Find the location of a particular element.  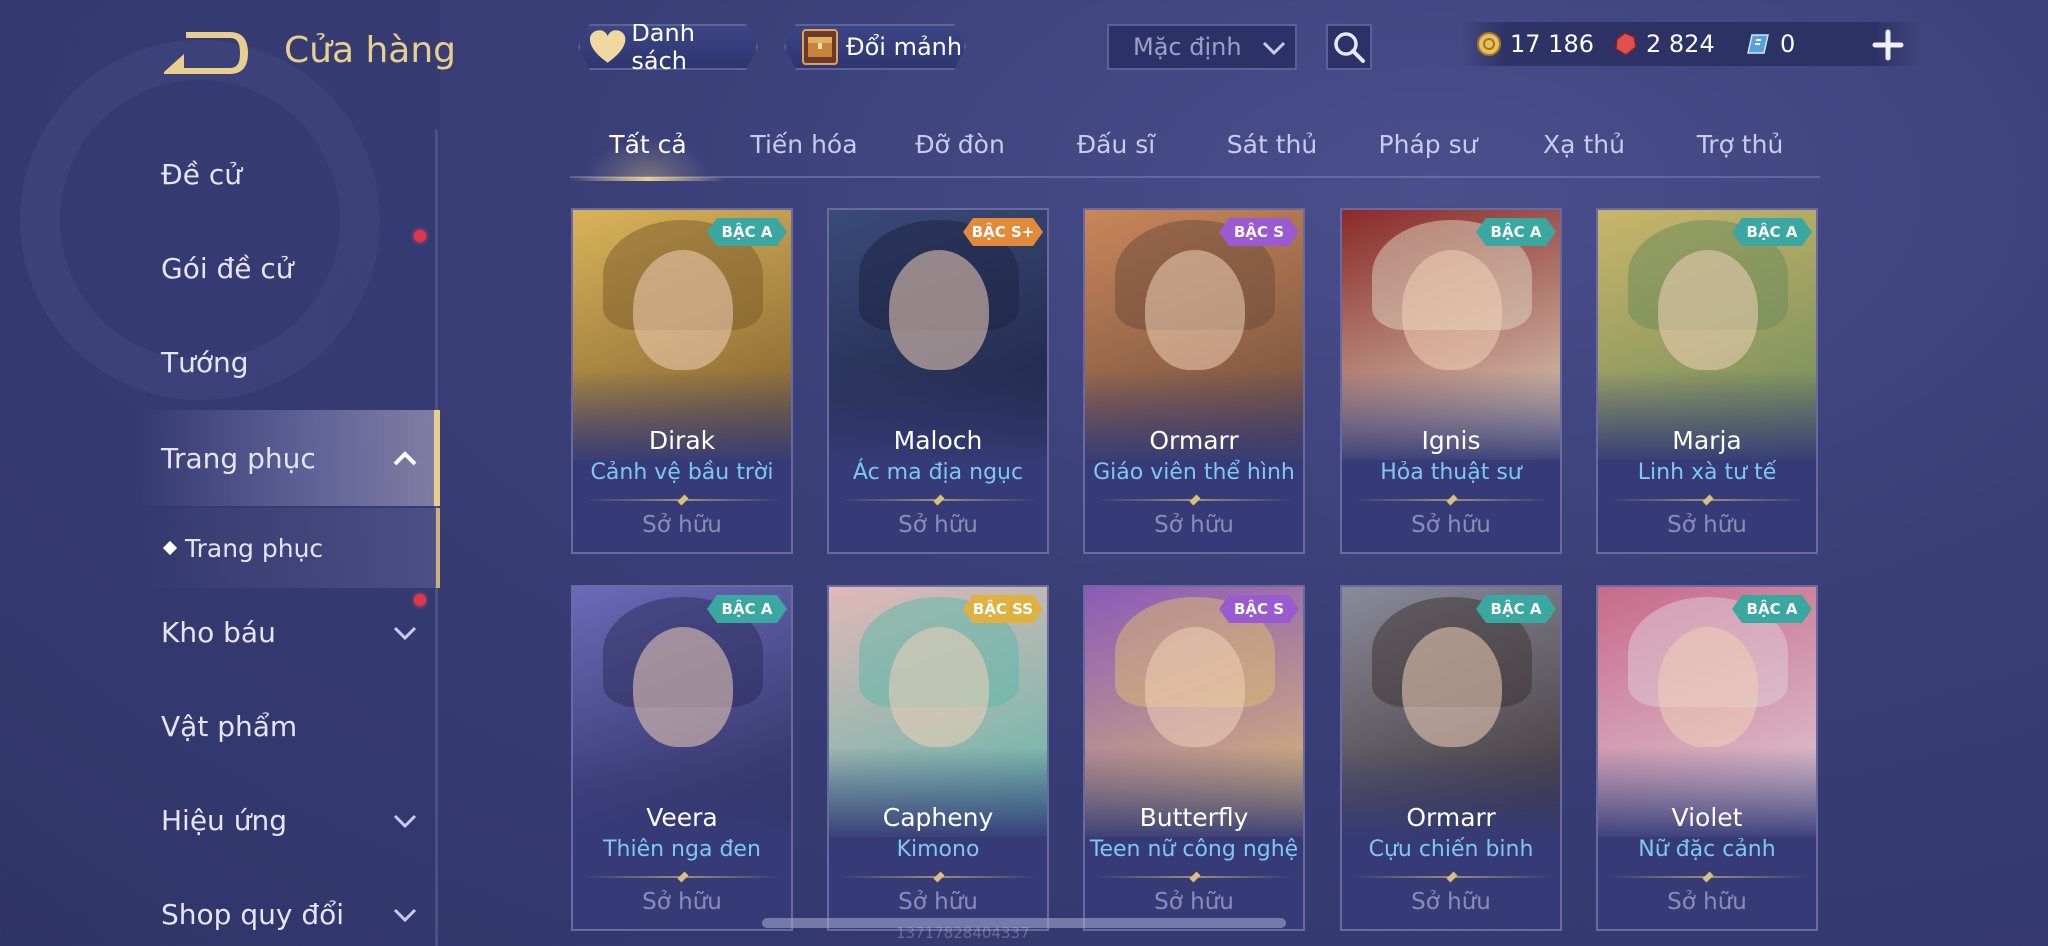

plus-icon is located at coordinates (1888, 45).